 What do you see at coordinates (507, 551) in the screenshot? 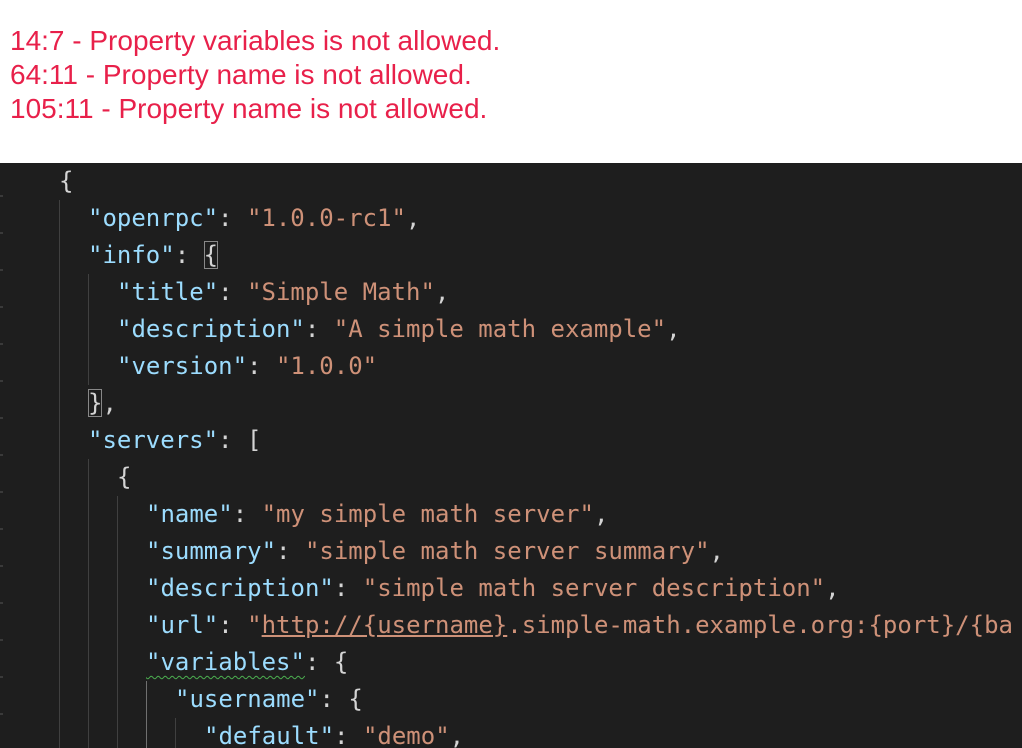
I see `json-string: "simple math server summary"` at bounding box center [507, 551].